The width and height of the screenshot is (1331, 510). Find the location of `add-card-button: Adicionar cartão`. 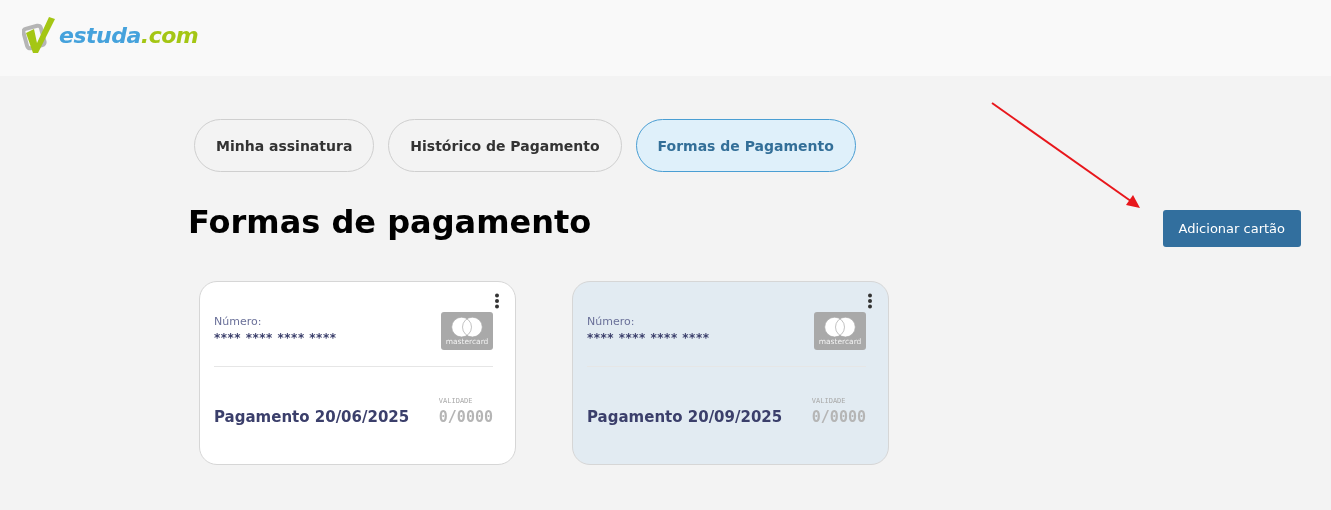

add-card-button: Adicionar cartão is located at coordinates (1231, 228).